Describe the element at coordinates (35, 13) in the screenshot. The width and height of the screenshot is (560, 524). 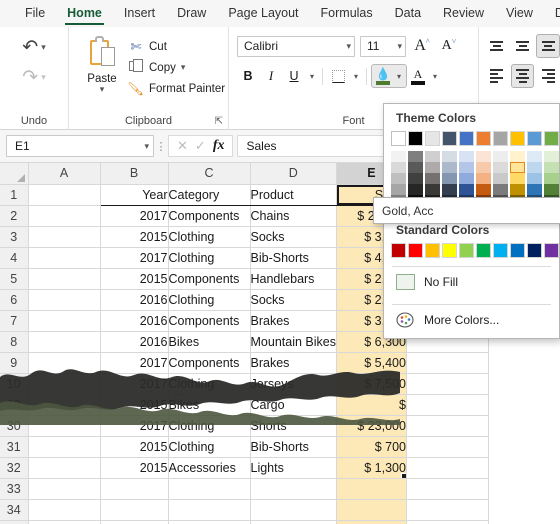
I see `tab-file: File` at that location.